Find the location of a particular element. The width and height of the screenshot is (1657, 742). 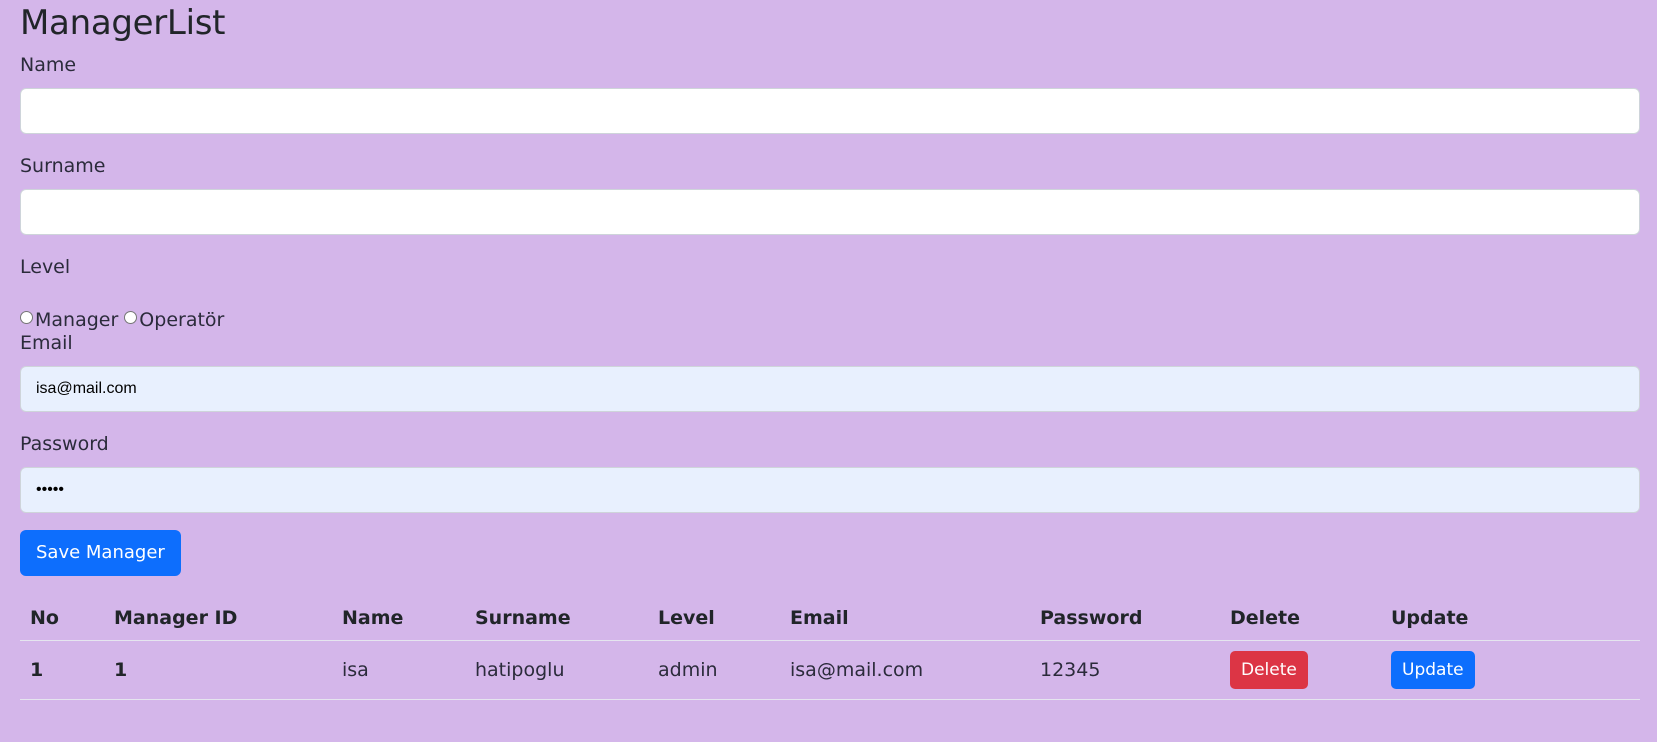

cell-manager-id: 1 is located at coordinates (218, 670).